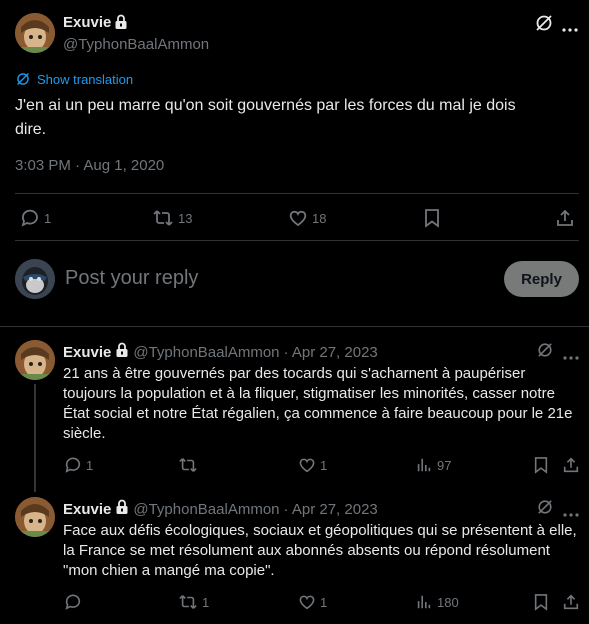  What do you see at coordinates (89, 165) in the screenshot?
I see `tweet-timestamp: 3:03 PM · Aug 1, 2020` at bounding box center [89, 165].